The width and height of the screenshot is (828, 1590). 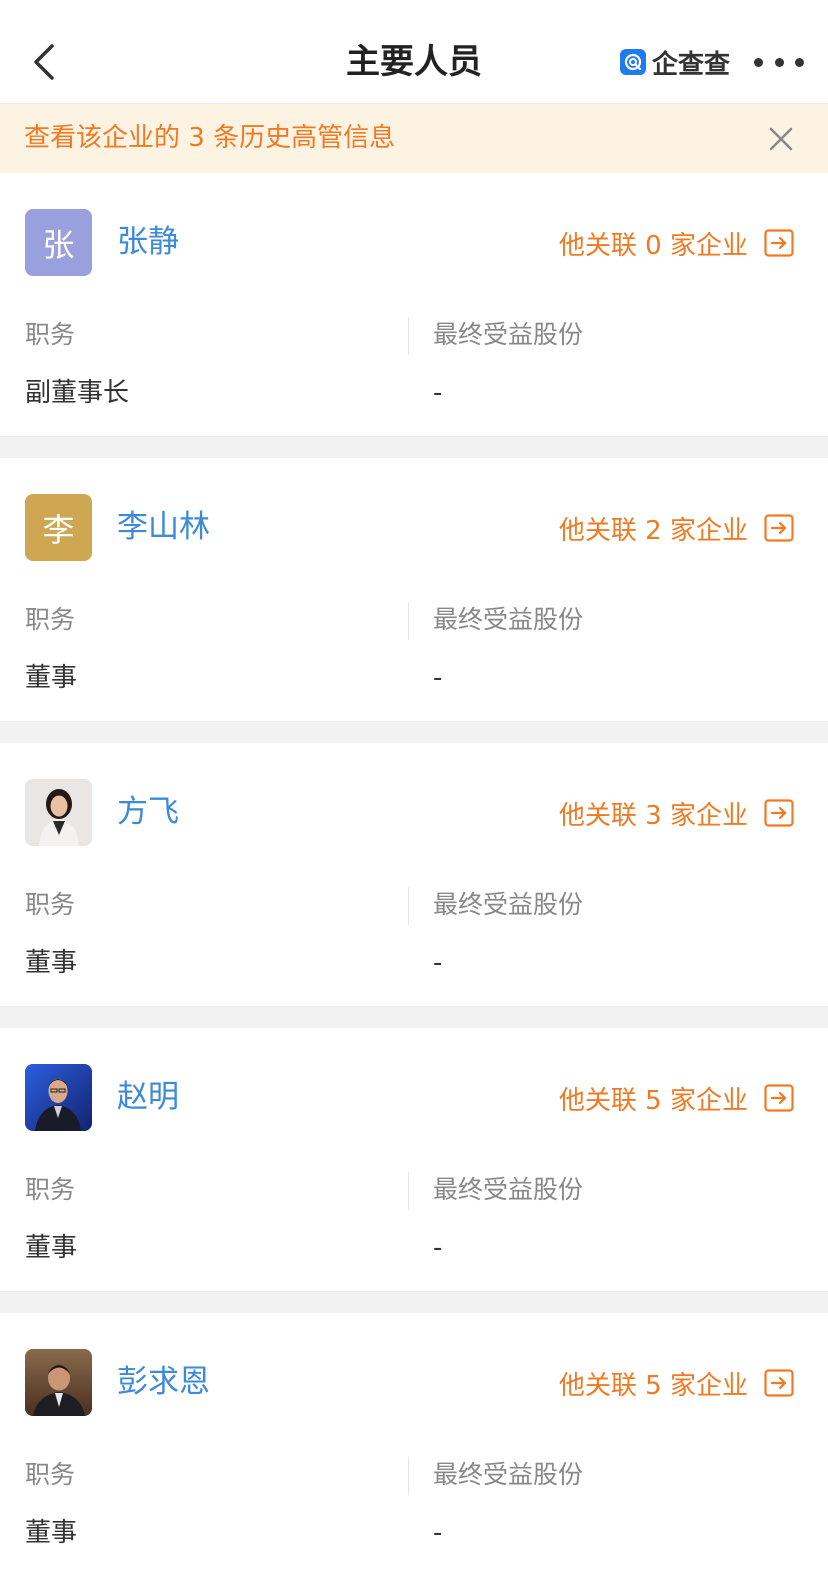 I want to click on more-button, so click(x=779, y=62).